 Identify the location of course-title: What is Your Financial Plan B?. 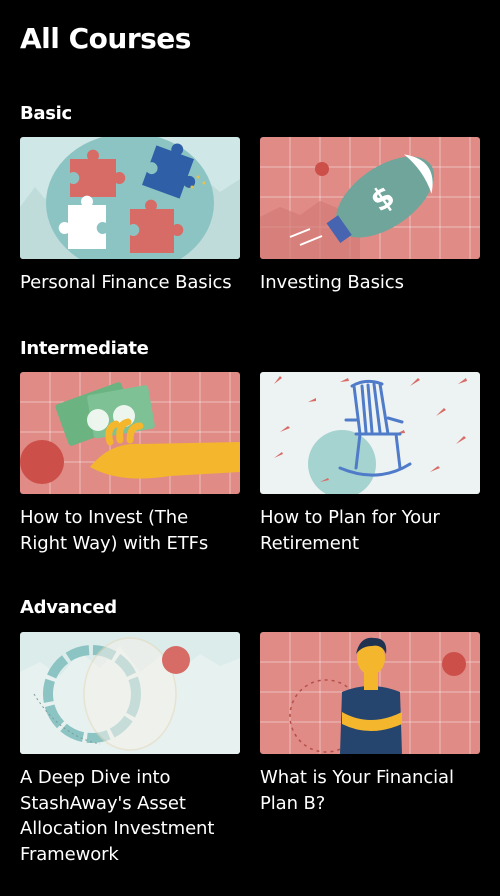
(357, 790).